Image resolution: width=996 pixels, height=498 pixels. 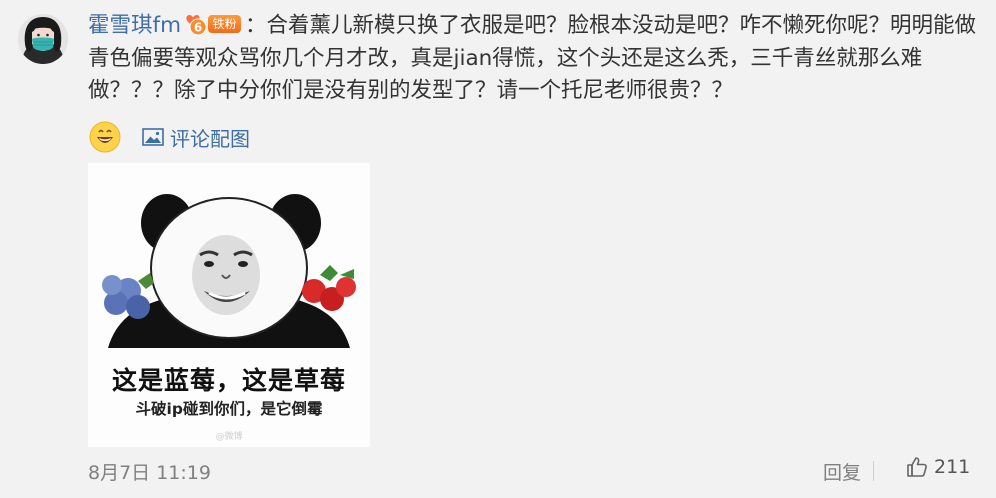 What do you see at coordinates (43, 39) in the screenshot?
I see `avatar` at bounding box center [43, 39].